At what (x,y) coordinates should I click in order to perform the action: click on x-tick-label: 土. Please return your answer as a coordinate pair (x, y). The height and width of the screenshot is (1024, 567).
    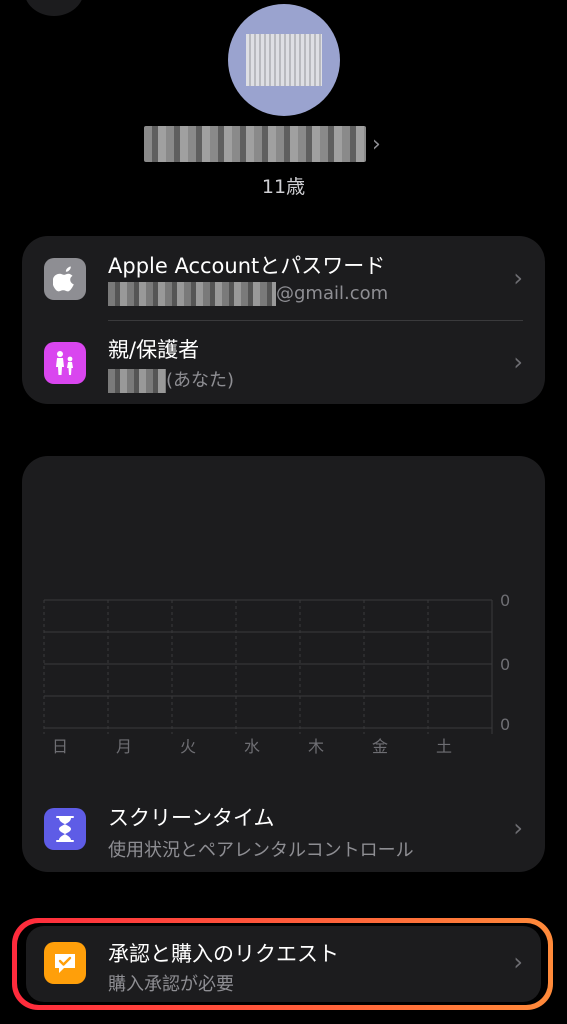
    Looking at the image, I should click on (444, 746).